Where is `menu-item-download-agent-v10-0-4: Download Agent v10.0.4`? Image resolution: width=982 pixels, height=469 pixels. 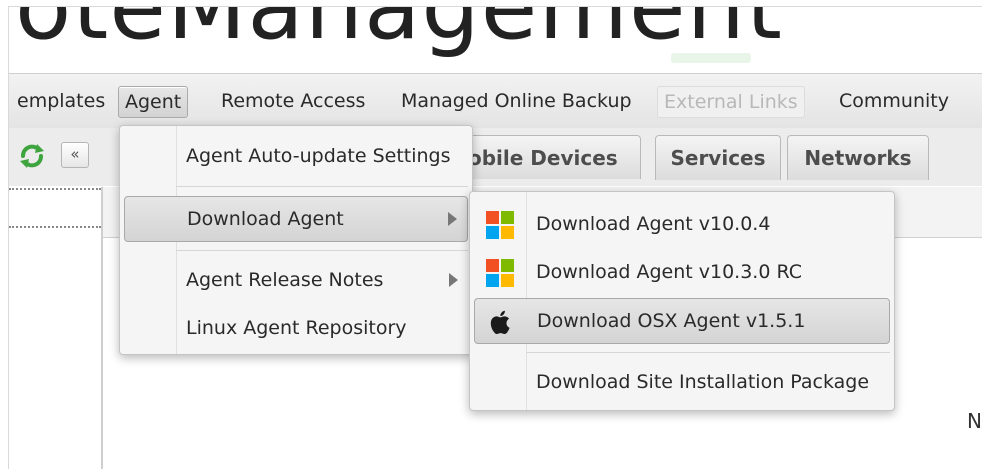
menu-item-download-agent-v10-0-4: Download Agent v10.0.4 is located at coordinates (682, 224).